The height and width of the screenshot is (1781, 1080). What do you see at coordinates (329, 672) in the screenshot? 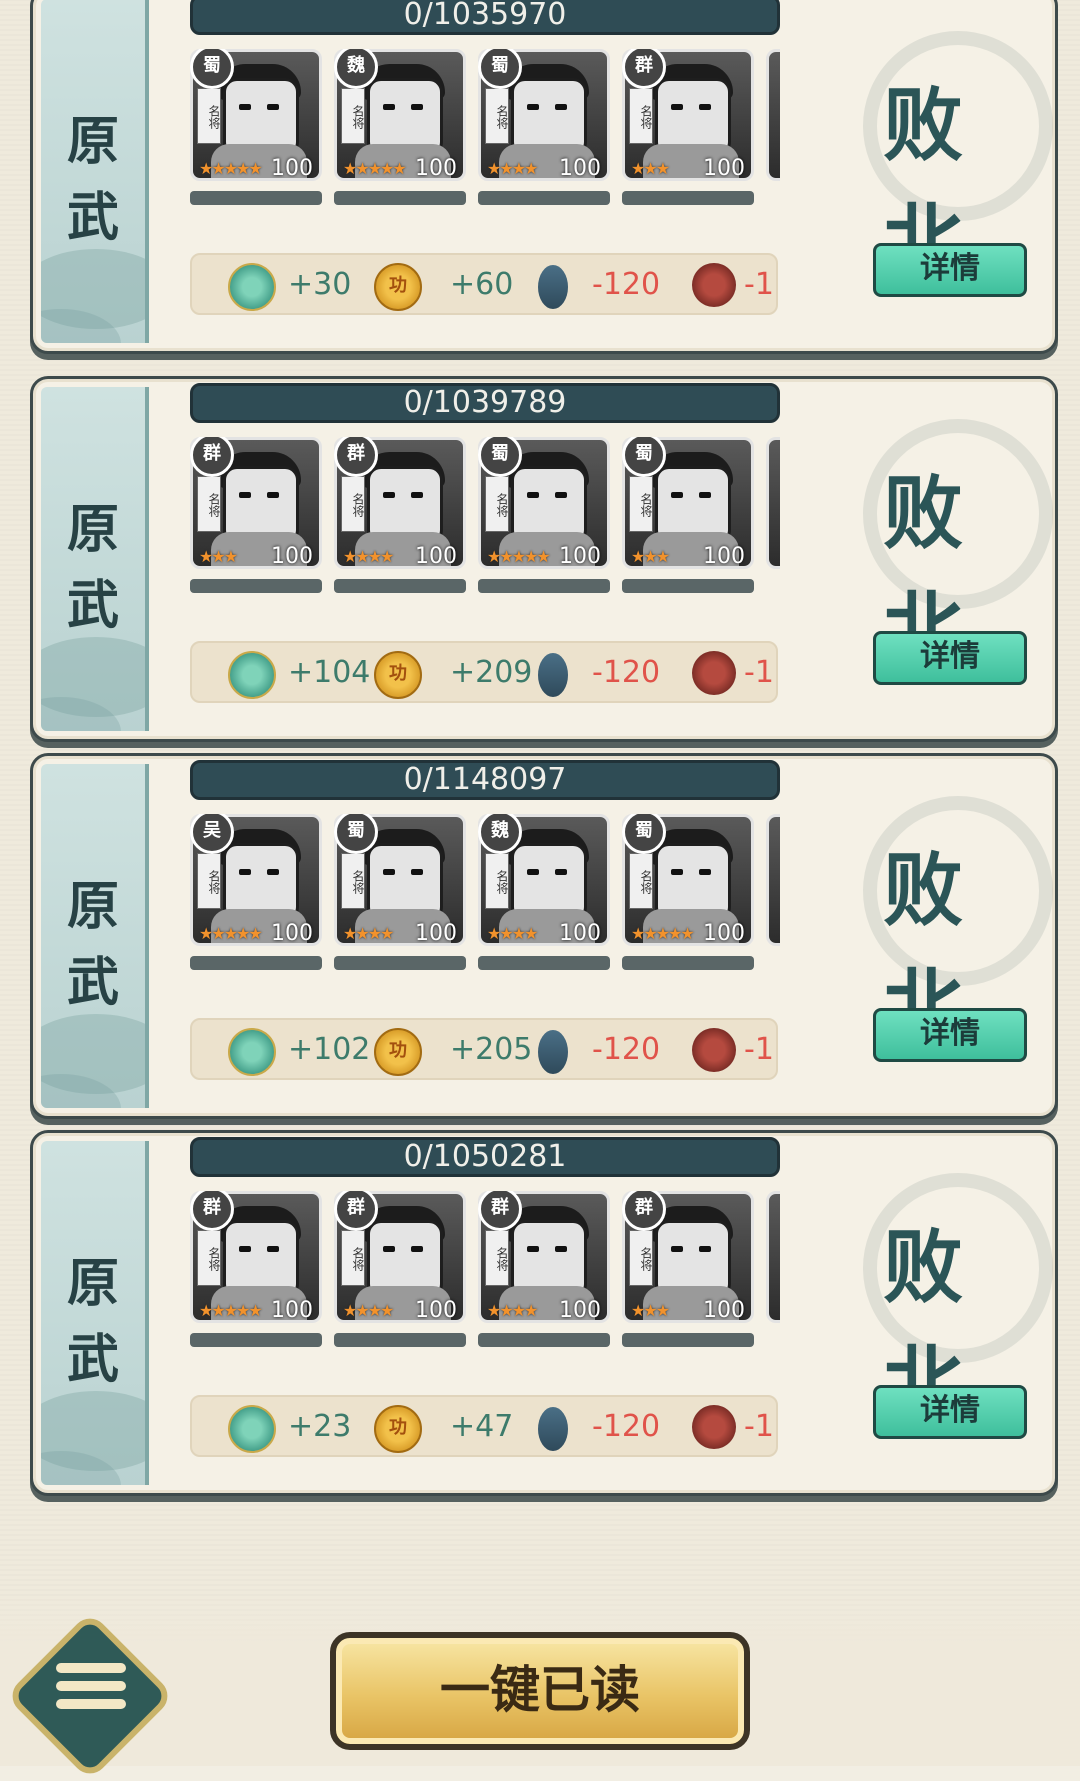
I see `reward-jade-value: +104` at bounding box center [329, 672].